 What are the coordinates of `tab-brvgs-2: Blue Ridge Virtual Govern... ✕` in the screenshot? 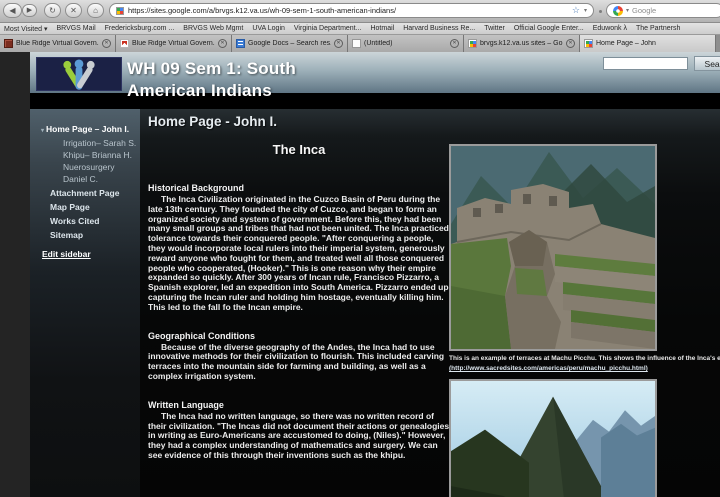 It's located at (174, 43).